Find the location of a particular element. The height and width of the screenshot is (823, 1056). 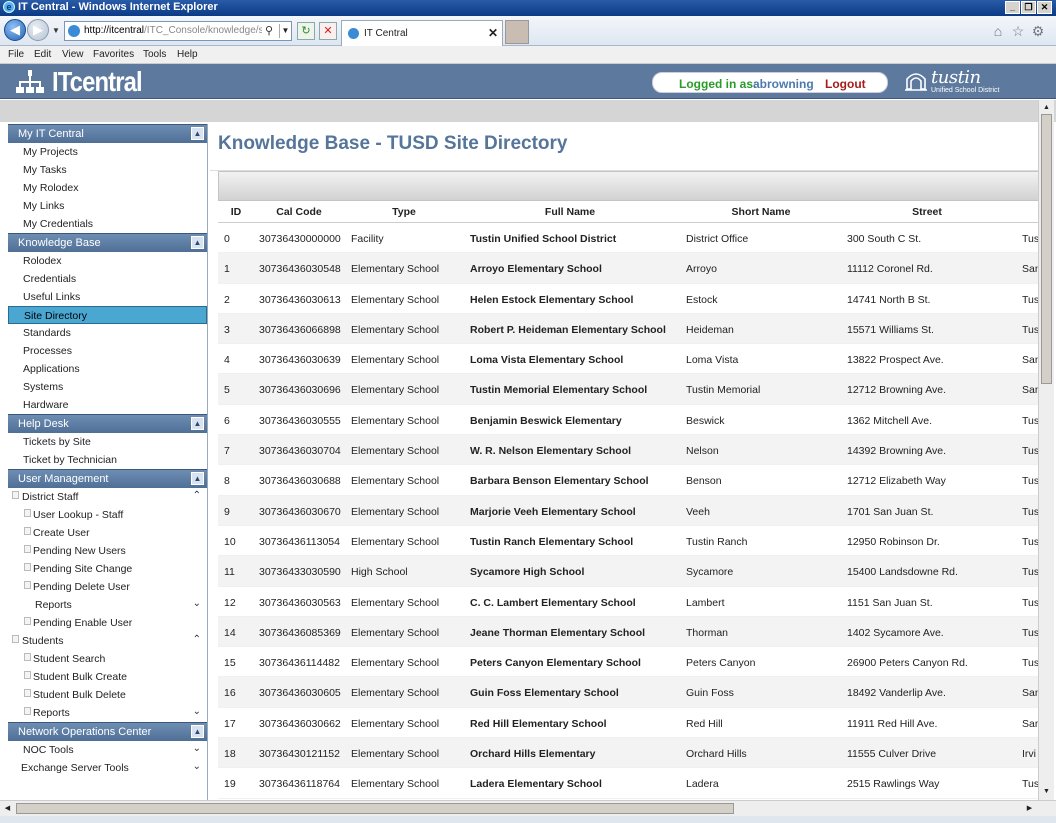

menu-view: View is located at coordinates (73, 54).